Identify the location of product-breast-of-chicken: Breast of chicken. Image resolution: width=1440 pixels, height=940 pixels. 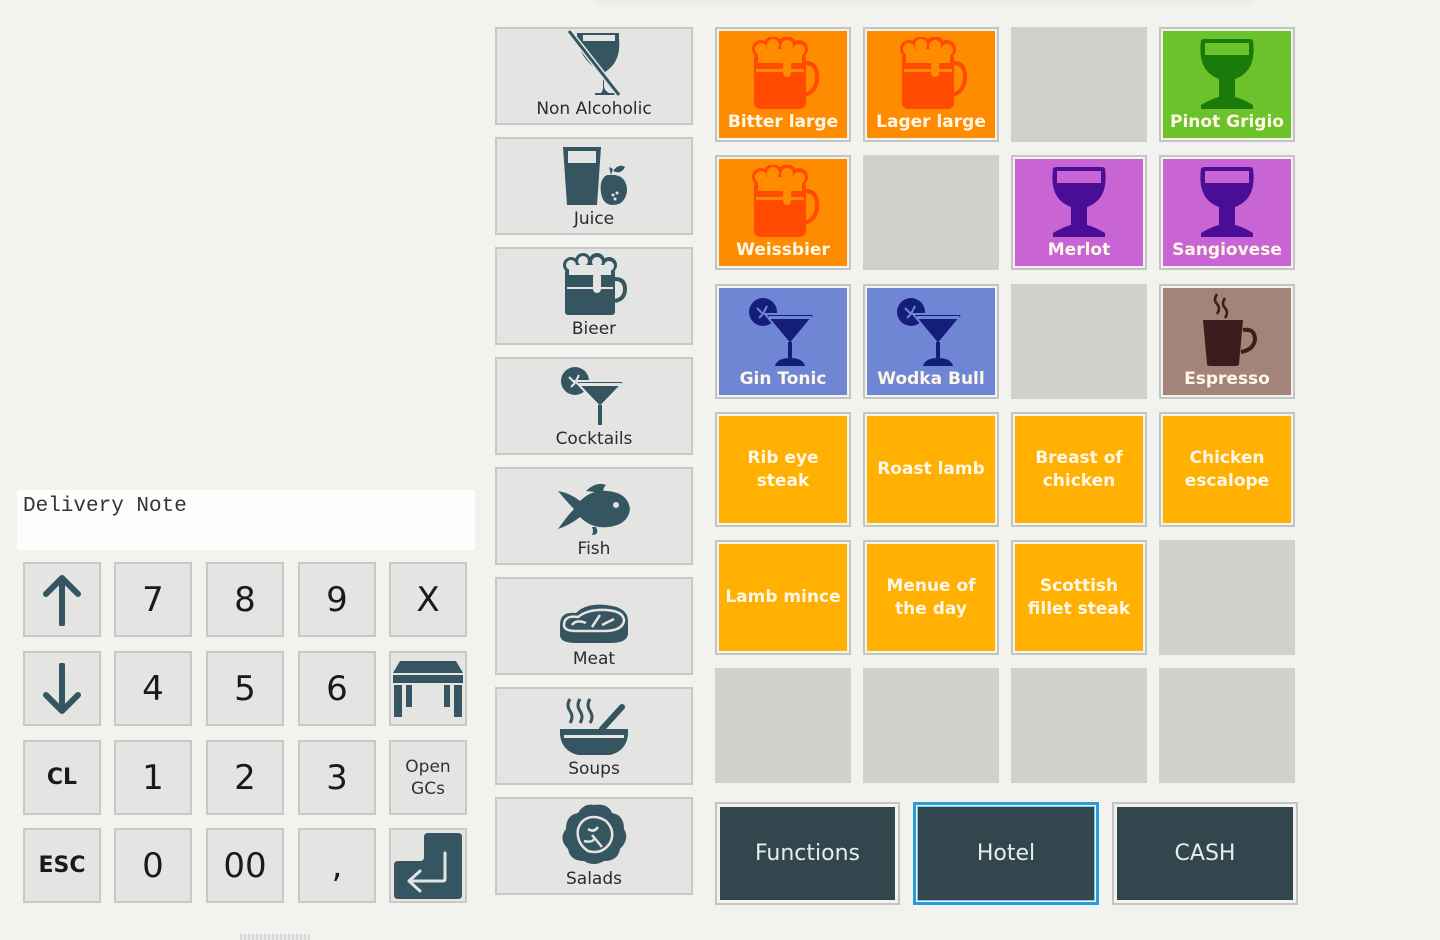
(1079, 469).